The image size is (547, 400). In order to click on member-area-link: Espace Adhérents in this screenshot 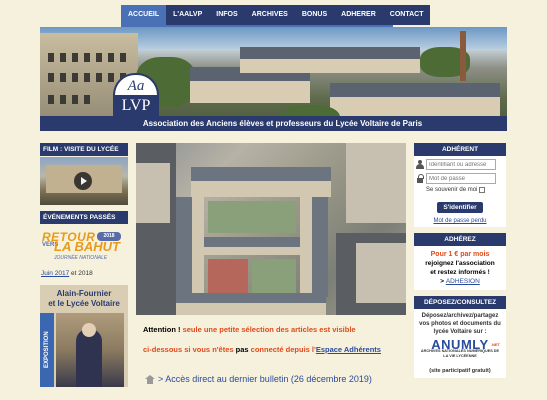, I will do `click(348, 349)`.